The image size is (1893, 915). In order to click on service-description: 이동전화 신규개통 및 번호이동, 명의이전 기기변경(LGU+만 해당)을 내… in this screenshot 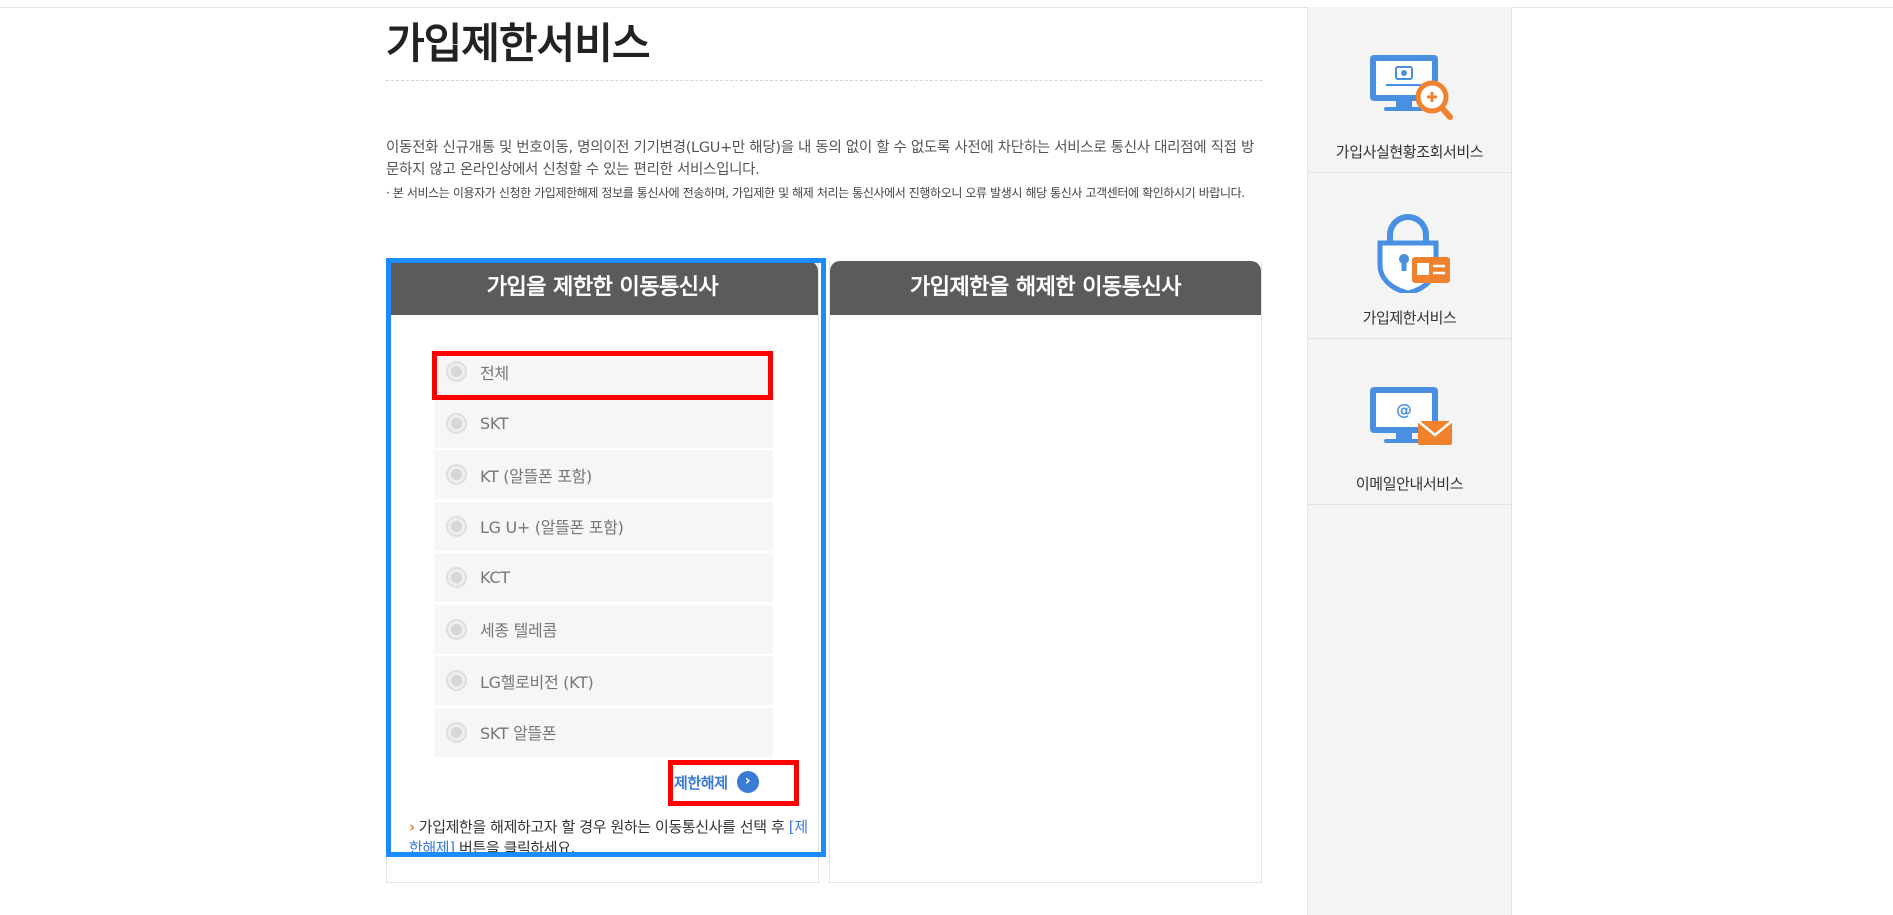, I will do `click(820, 159)`.